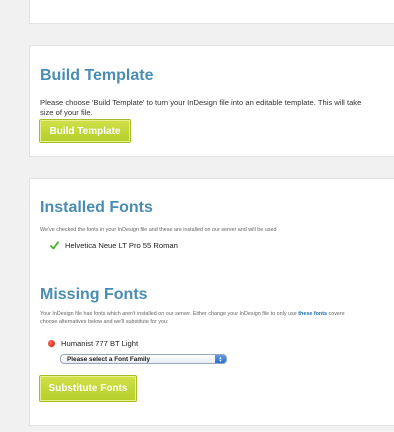  Describe the element at coordinates (121, 245) in the screenshot. I see `installed-font-name: Helvetica Neue LT Pro 55 Roman` at that location.